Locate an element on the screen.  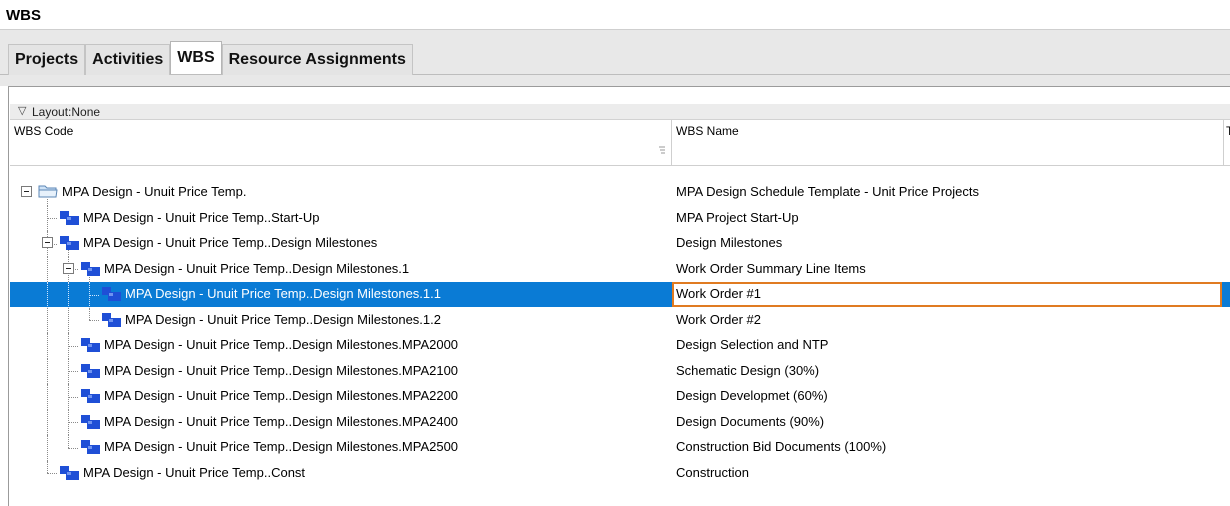
wbs-code-text: MPA Design - Unuit Price Temp. is located at coordinates (154, 191).